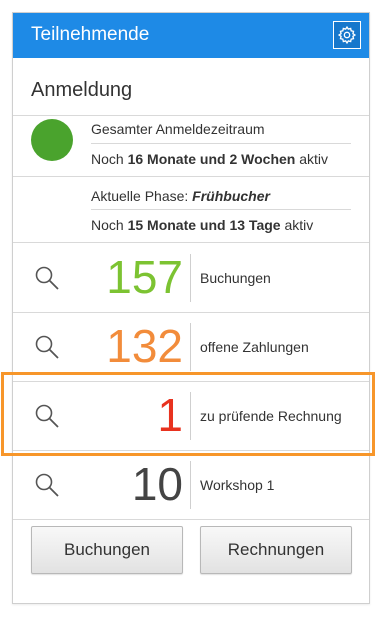 This screenshot has height=618, width=380. What do you see at coordinates (144, 346) in the screenshot?
I see `stat-count: 132` at bounding box center [144, 346].